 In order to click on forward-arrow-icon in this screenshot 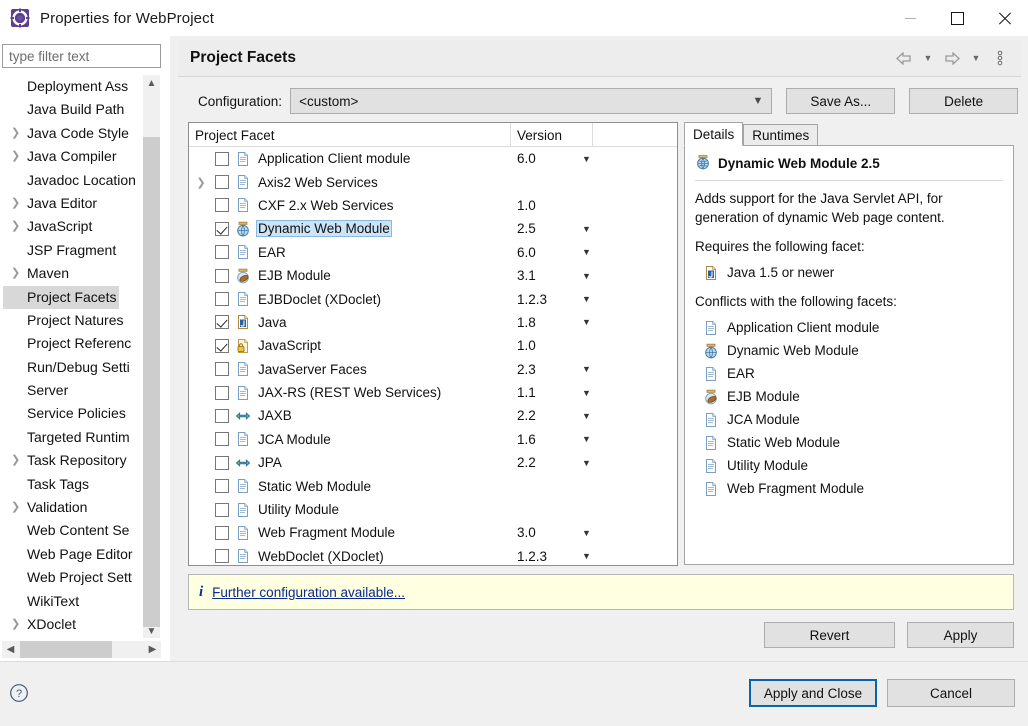, I will do `click(952, 58)`.